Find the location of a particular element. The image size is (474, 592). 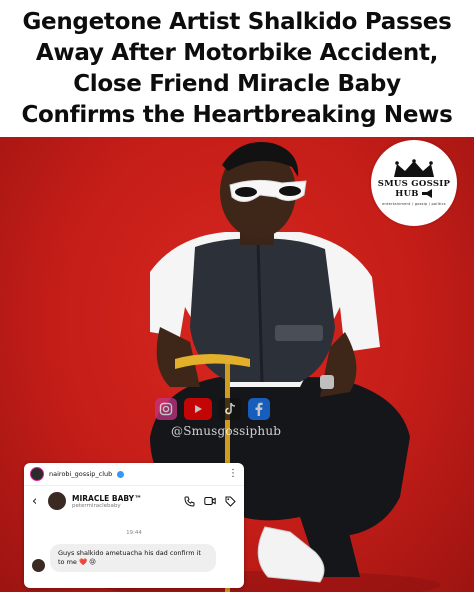

facebook-icon is located at coordinates (259, 409).